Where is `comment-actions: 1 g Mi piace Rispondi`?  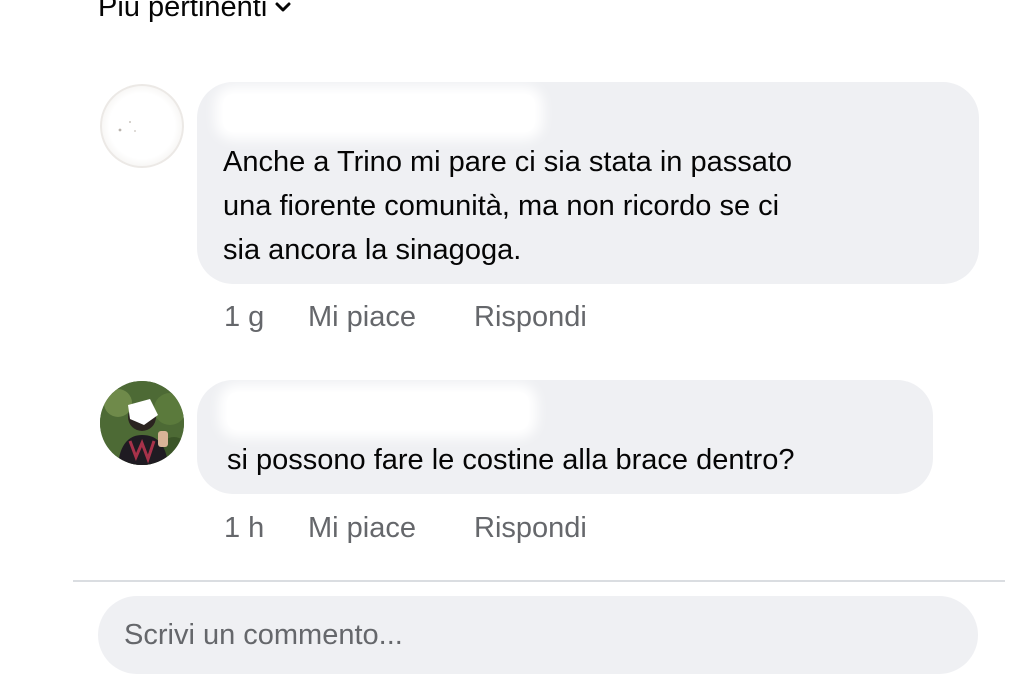
comment-actions: 1 g Mi piace Rispondi is located at coordinates (405, 317).